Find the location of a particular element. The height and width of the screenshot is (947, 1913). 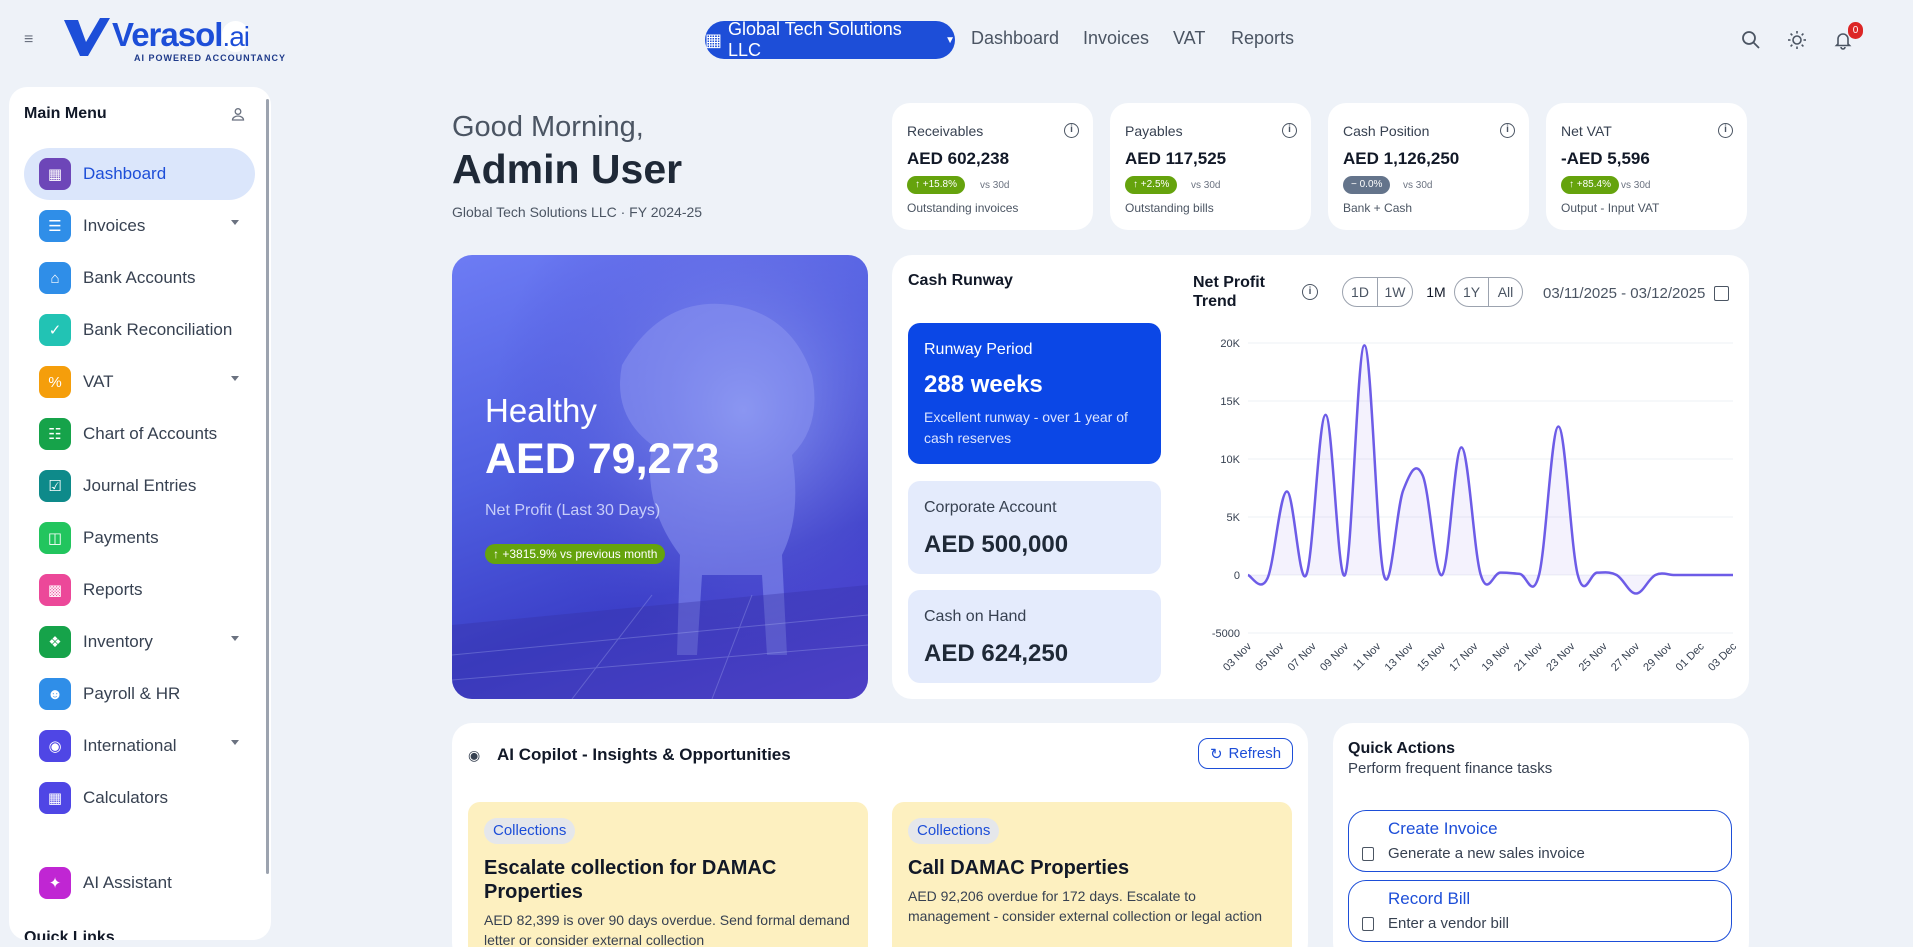

company-selector: ▦ Global Tech Solutions LLC ▼ is located at coordinates (830, 39).